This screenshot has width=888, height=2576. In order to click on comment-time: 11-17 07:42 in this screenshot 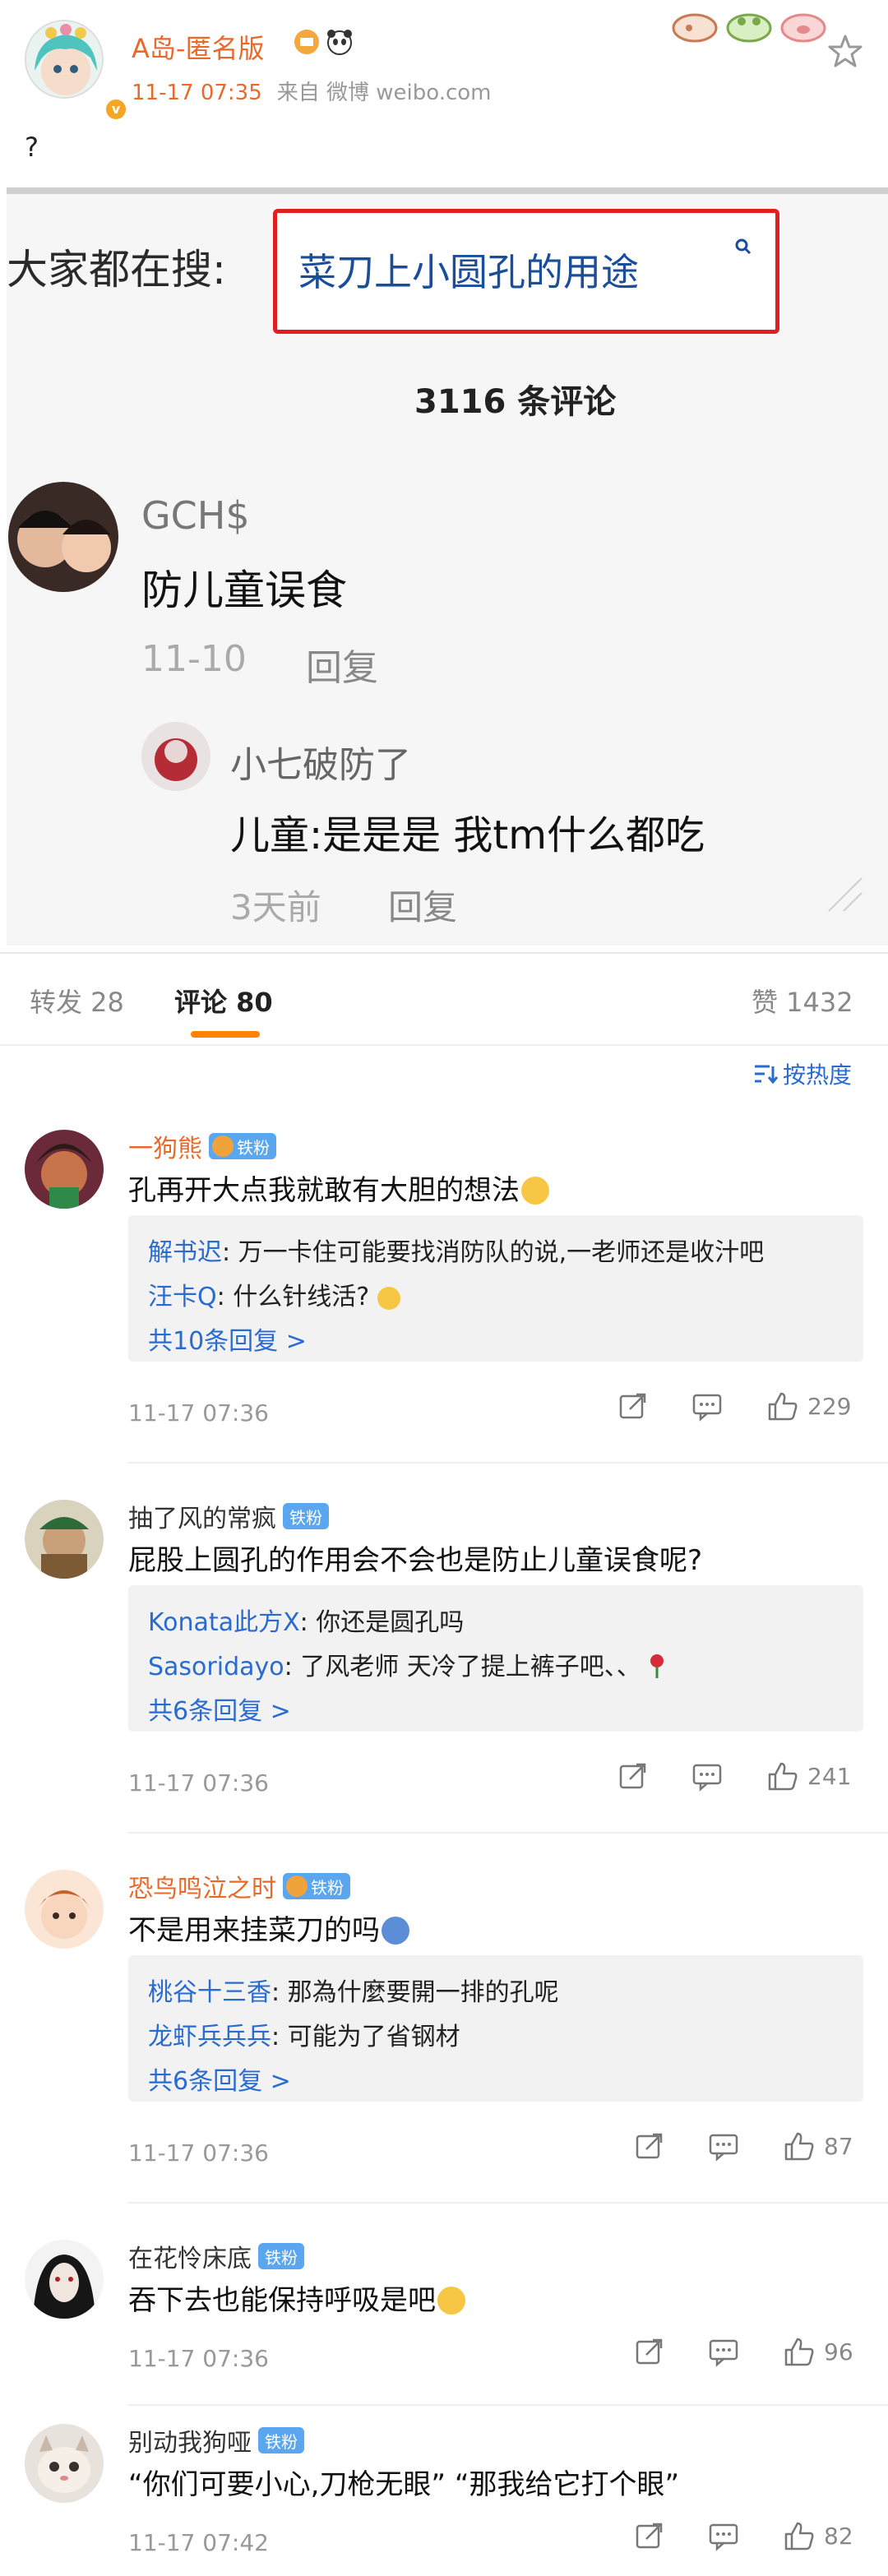, I will do `click(198, 2542)`.